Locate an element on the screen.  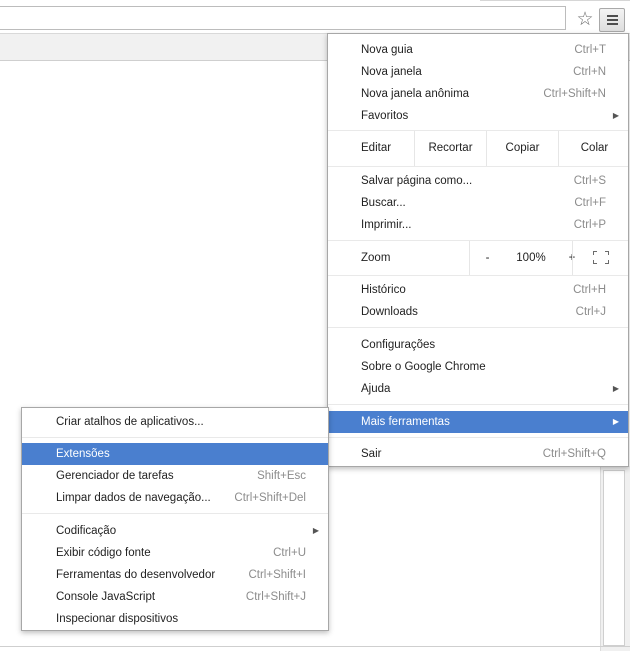
scrollbar-thumb is located at coordinates (614, 558).